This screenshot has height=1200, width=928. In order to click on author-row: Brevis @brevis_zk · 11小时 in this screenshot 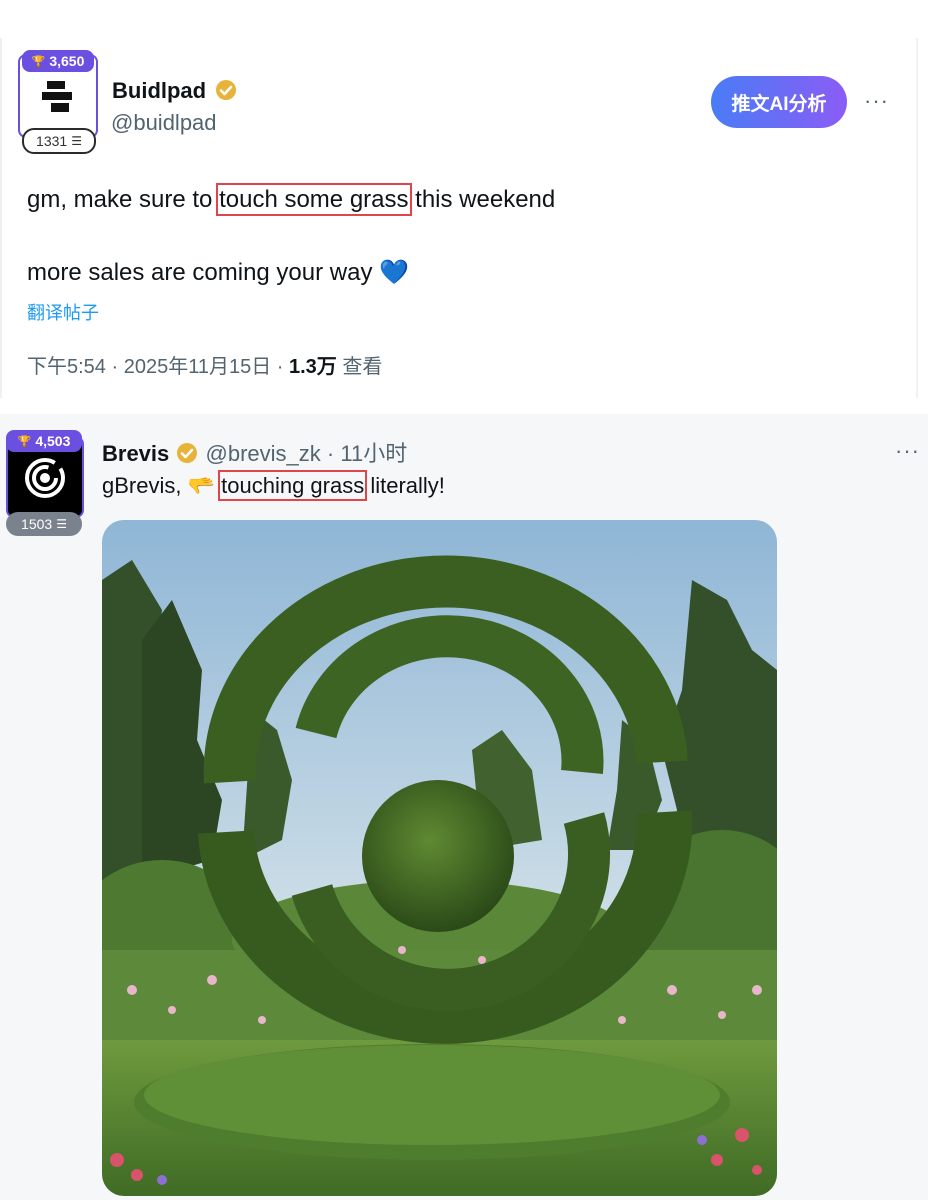, I will do `click(254, 452)`.